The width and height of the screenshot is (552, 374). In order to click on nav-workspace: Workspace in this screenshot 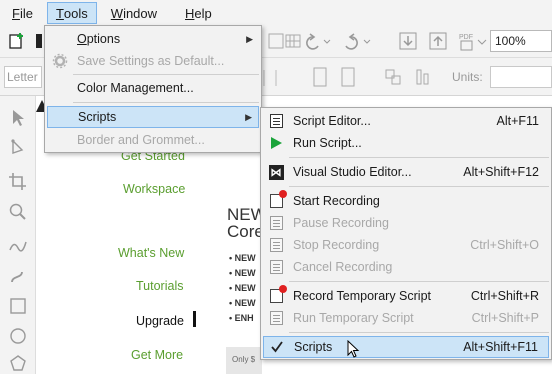, I will do `click(154, 189)`.